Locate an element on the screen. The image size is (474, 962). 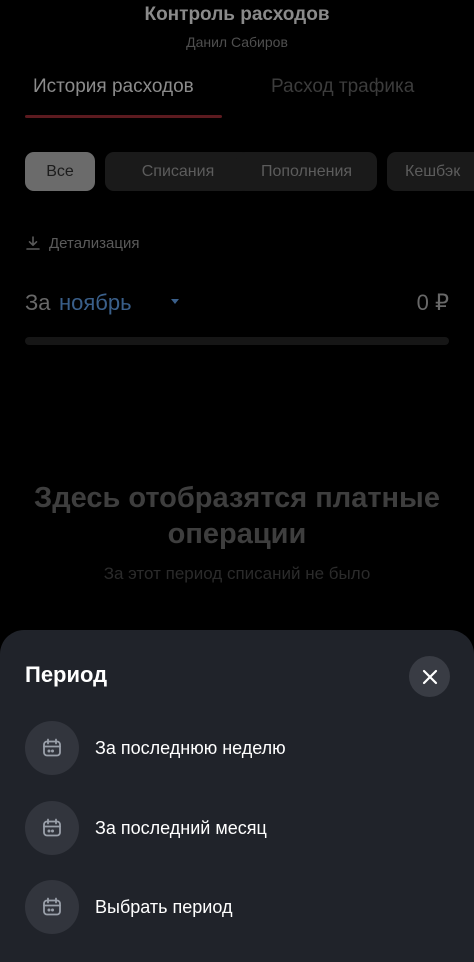
active-tab-indicator is located at coordinates (123, 116).